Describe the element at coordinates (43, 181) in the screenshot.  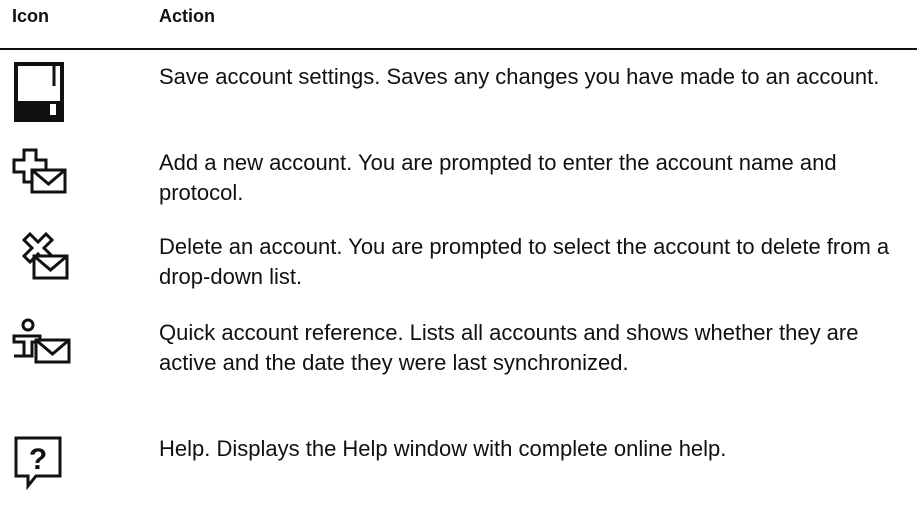
I see `add-account-icon` at that location.